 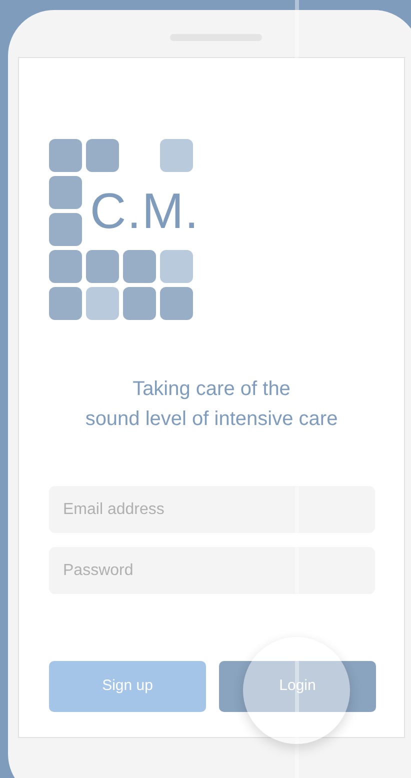 What do you see at coordinates (212, 509) in the screenshot?
I see `email-field: Email address` at bounding box center [212, 509].